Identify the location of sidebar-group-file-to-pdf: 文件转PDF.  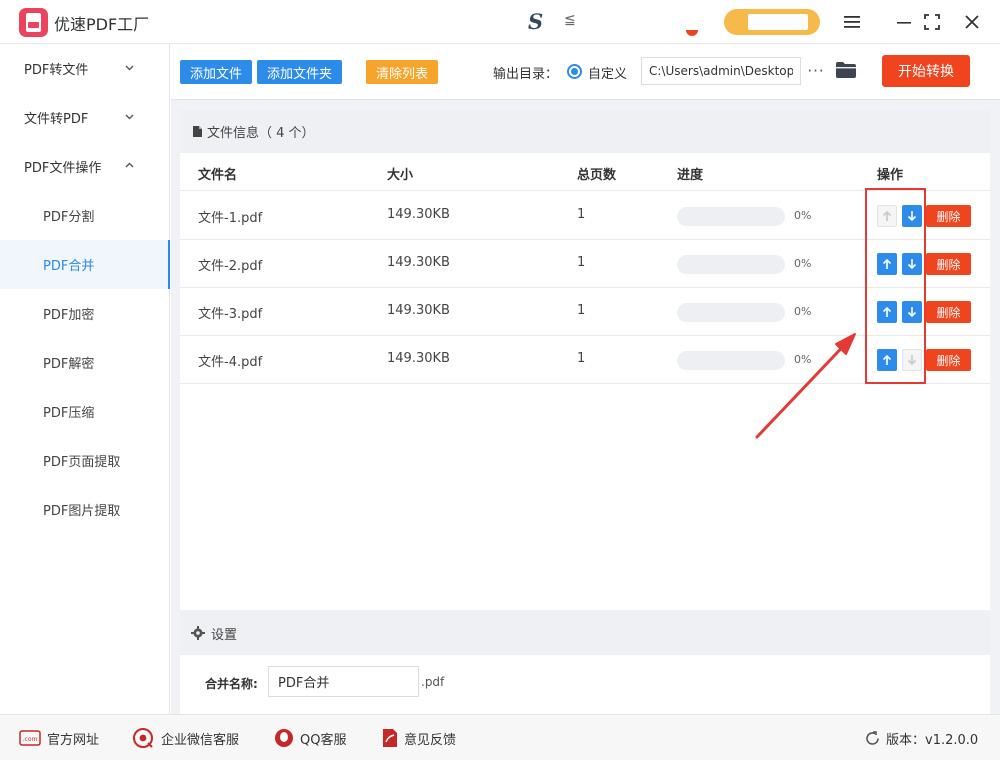
(85, 117).